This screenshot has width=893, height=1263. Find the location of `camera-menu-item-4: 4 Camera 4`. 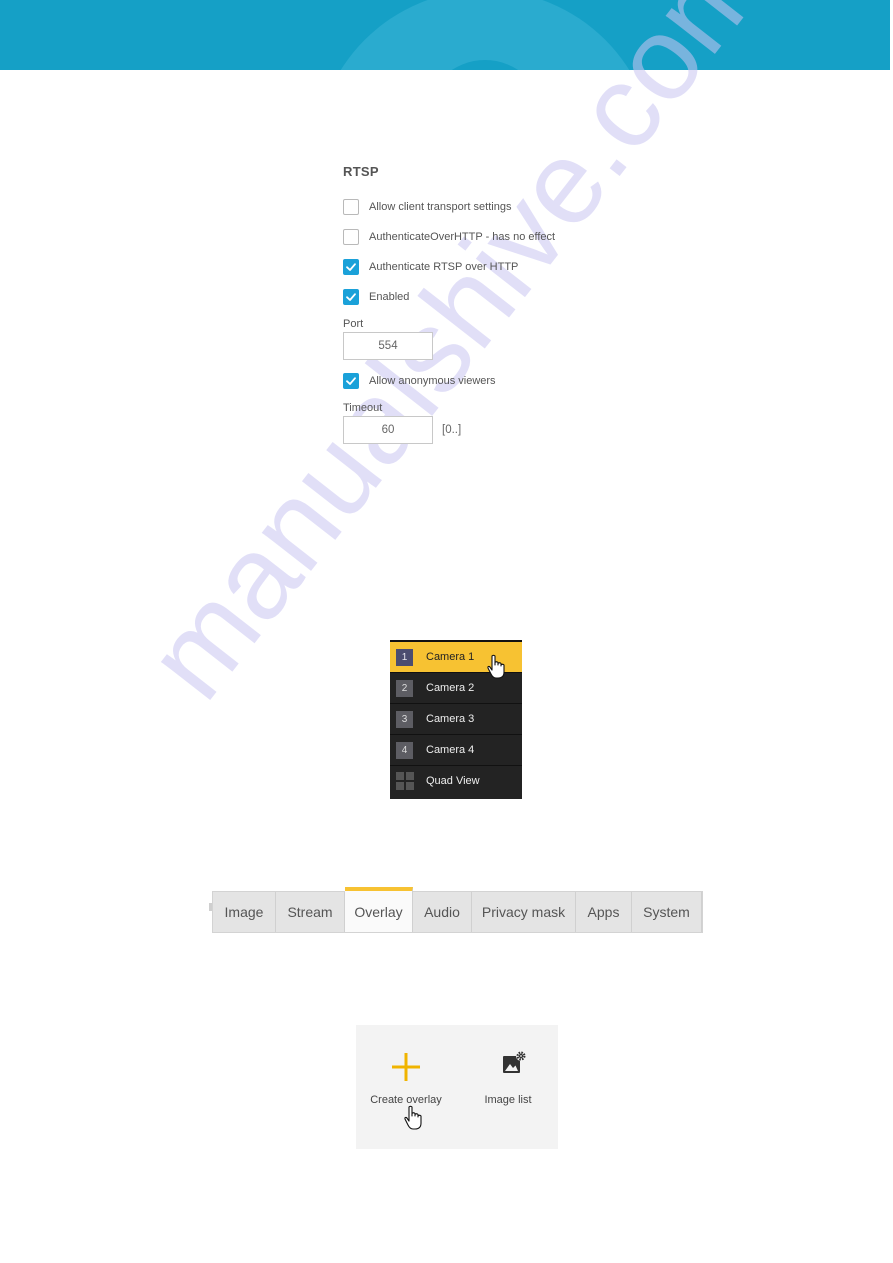

camera-menu-item-4: 4 Camera 4 is located at coordinates (456, 750).